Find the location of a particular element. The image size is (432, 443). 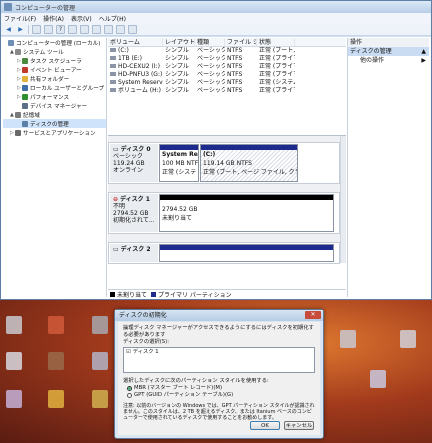

help-icon: ? is located at coordinates (60, 29).